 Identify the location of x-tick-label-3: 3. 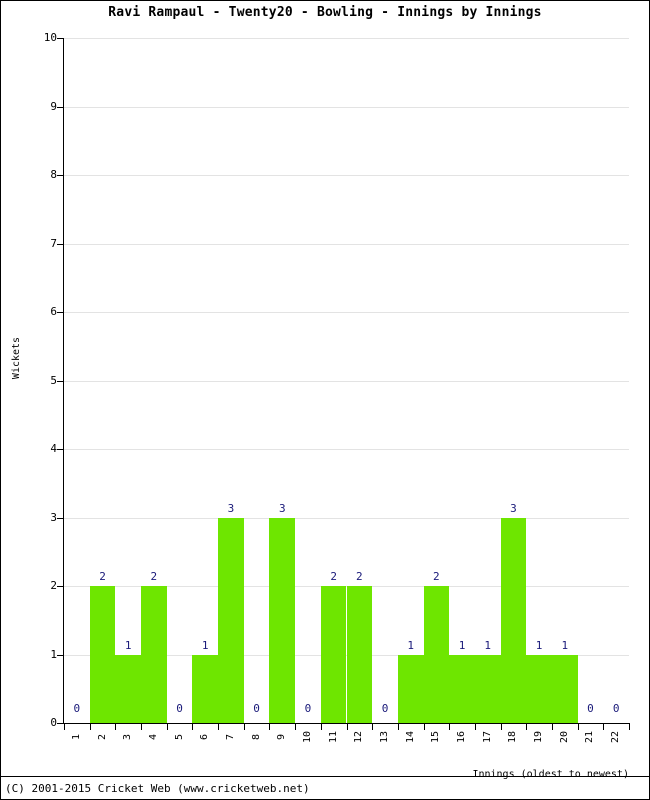
(128, 737).